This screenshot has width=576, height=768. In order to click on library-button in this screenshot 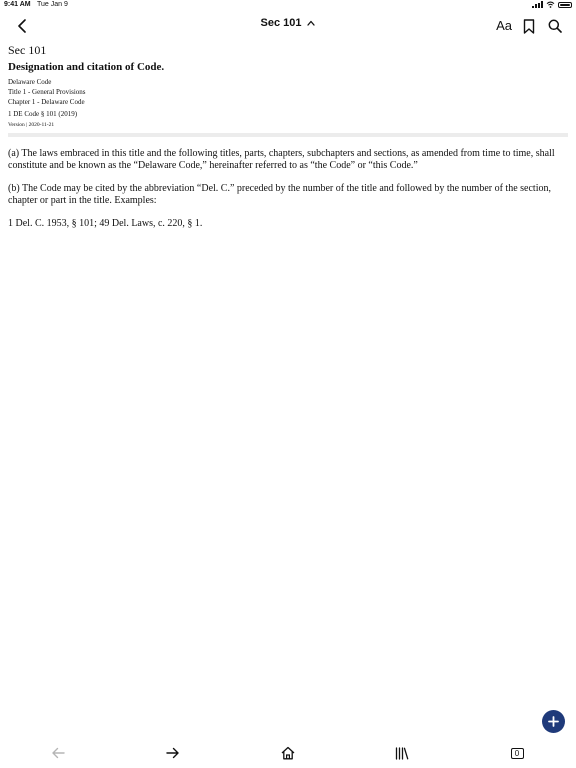, I will do `click(402, 753)`.